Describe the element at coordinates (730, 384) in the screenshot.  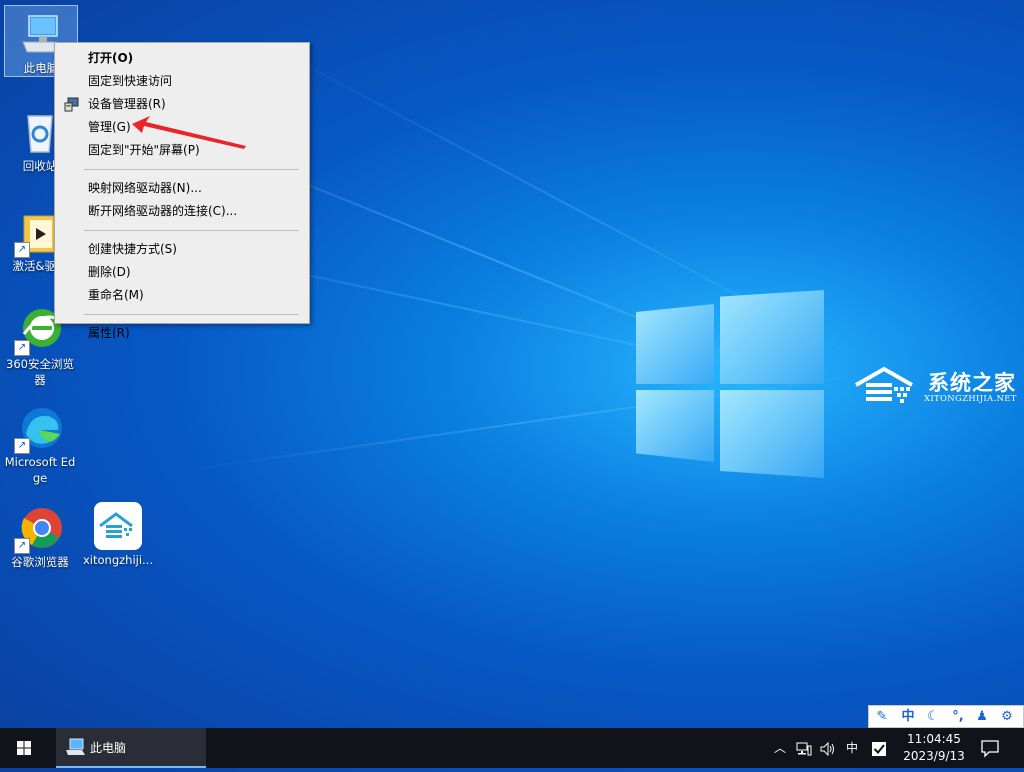
I see `windows-logo-wallpaper` at that location.